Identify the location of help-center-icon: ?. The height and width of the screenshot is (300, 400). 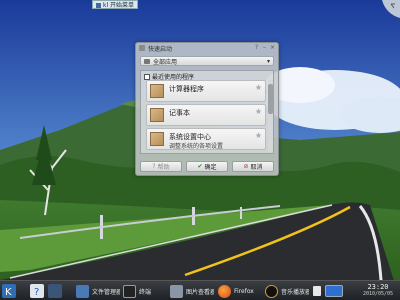
(37, 291).